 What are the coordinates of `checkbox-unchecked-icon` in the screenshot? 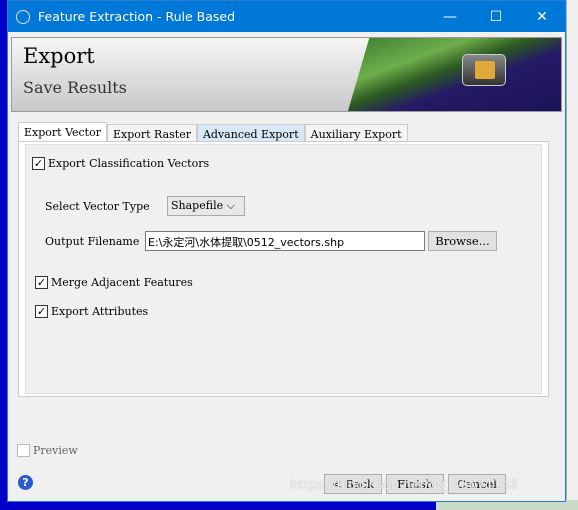 It's located at (23, 450).